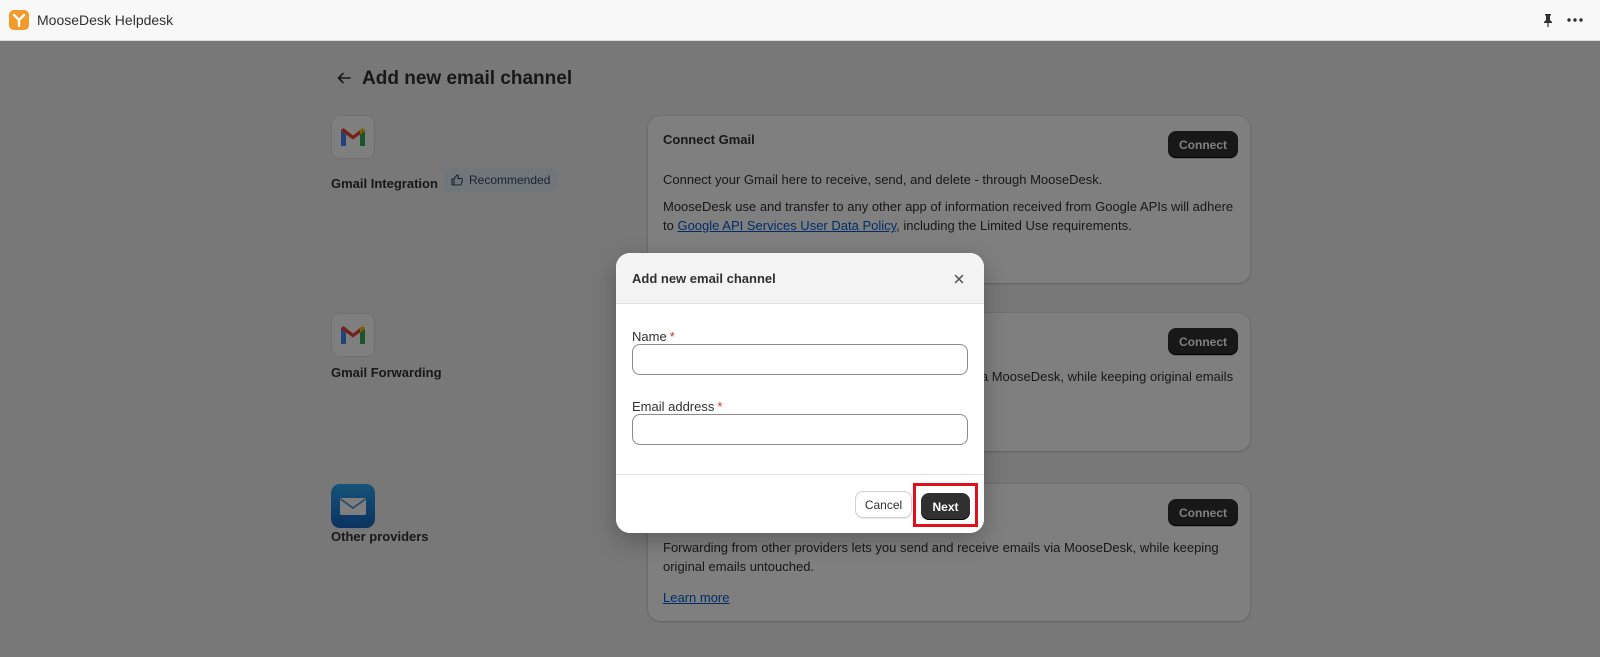  Describe the element at coordinates (105, 20) in the screenshot. I see `app-title: MooseDesk Helpdesk` at that location.